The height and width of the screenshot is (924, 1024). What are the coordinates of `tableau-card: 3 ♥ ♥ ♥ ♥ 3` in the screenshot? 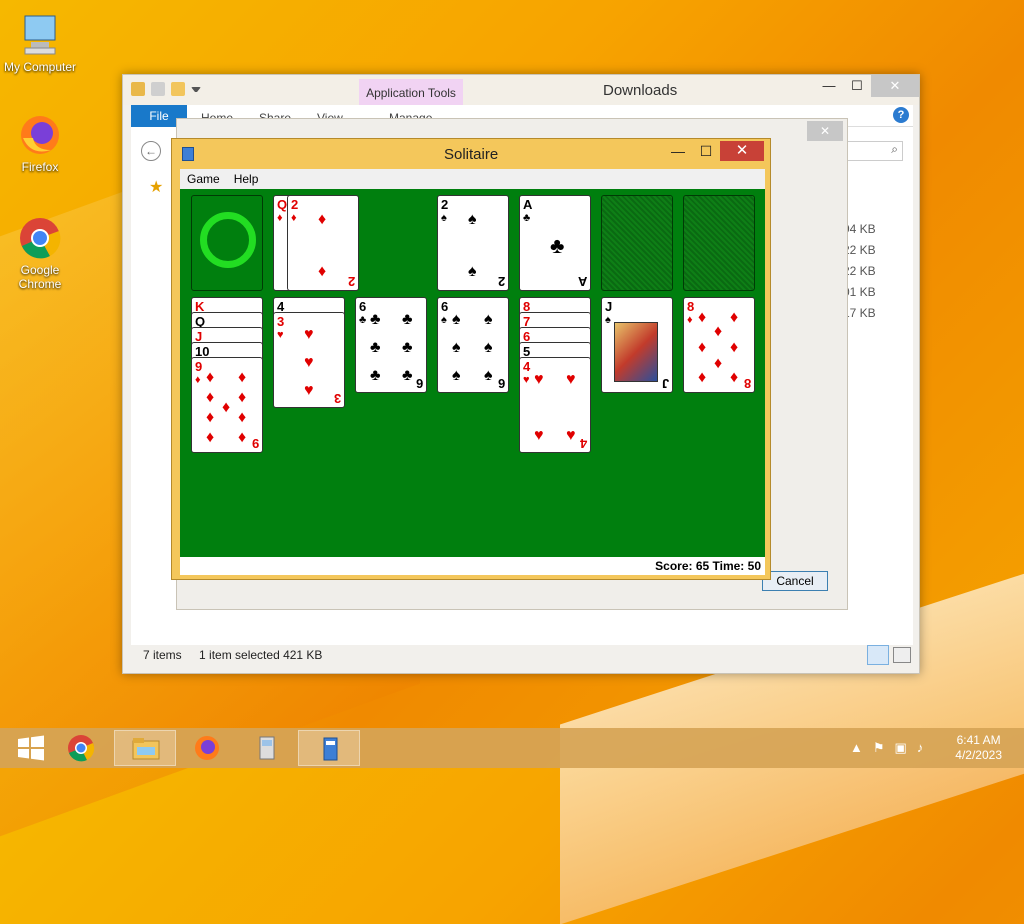 It's located at (309, 360).